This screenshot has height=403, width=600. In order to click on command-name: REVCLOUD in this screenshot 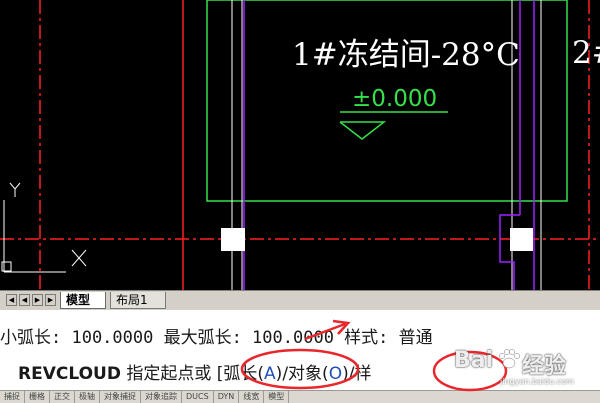, I will do `click(69, 374)`.